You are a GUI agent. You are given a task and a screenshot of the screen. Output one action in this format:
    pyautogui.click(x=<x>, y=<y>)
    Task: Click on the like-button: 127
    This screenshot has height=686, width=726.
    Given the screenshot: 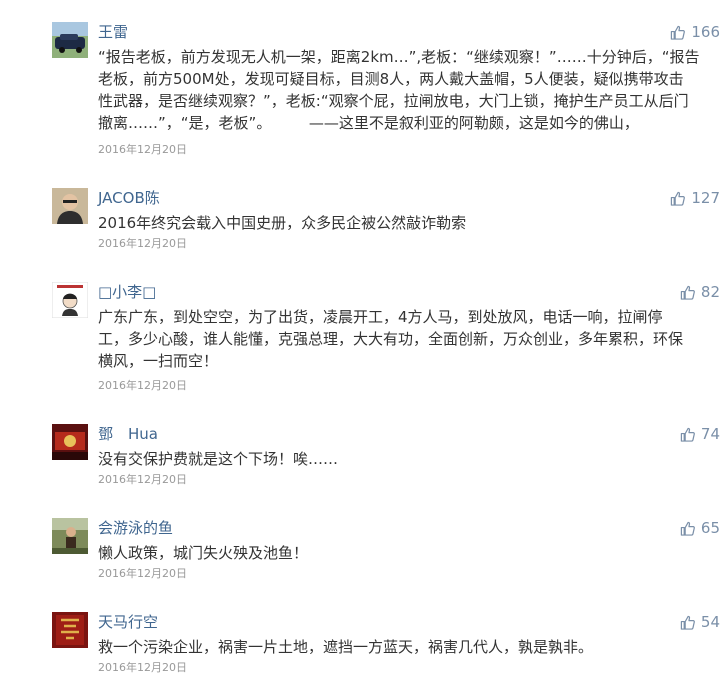 What is the action you would take?
    pyautogui.click(x=695, y=198)
    